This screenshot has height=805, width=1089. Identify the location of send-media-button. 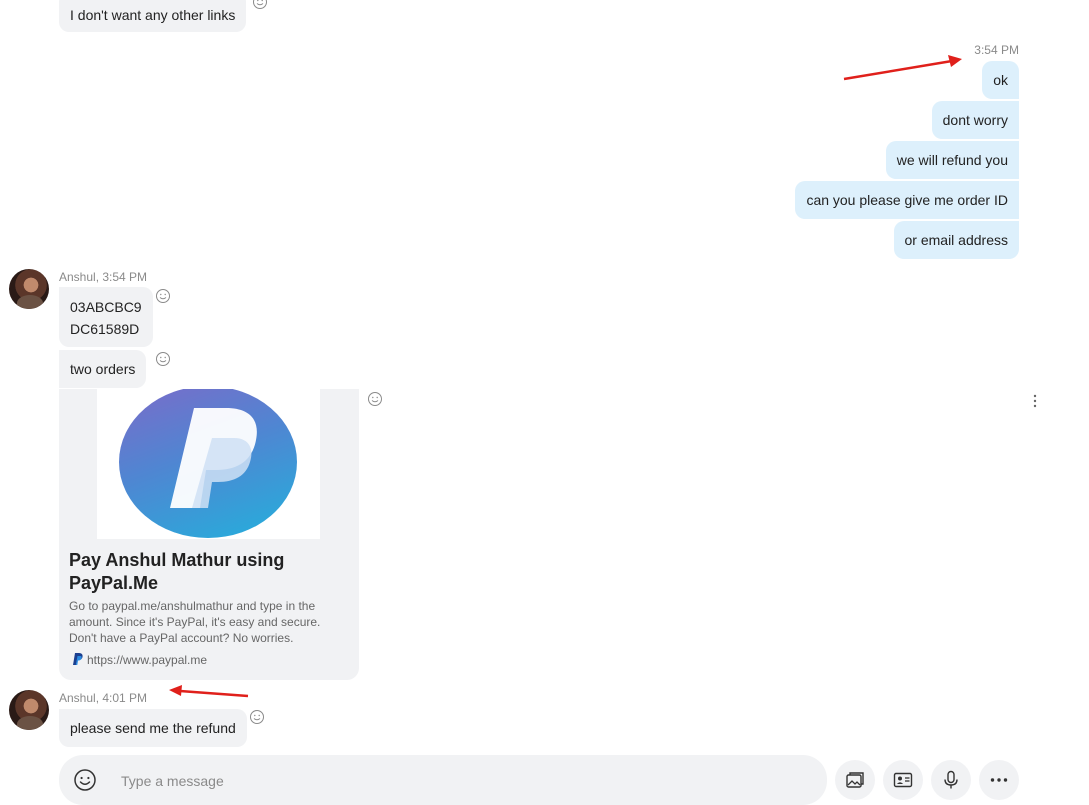
(855, 780).